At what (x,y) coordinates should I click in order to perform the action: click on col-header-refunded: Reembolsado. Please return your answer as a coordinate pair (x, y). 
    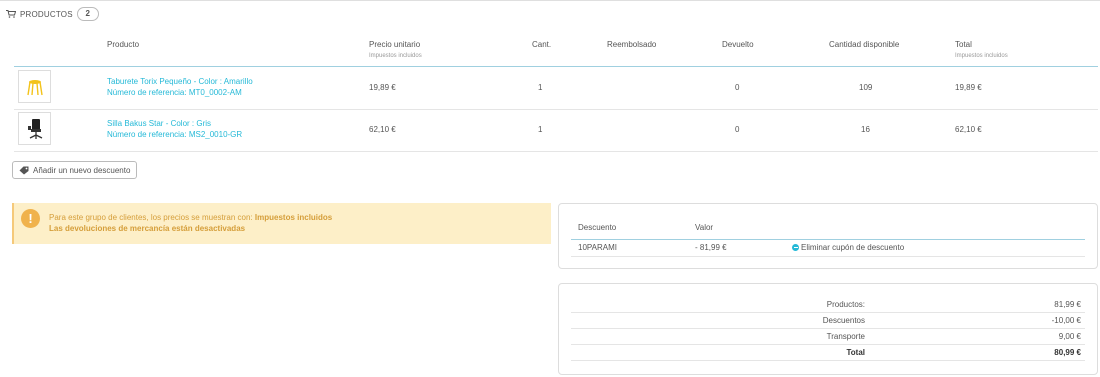
    Looking at the image, I should click on (632, 44).